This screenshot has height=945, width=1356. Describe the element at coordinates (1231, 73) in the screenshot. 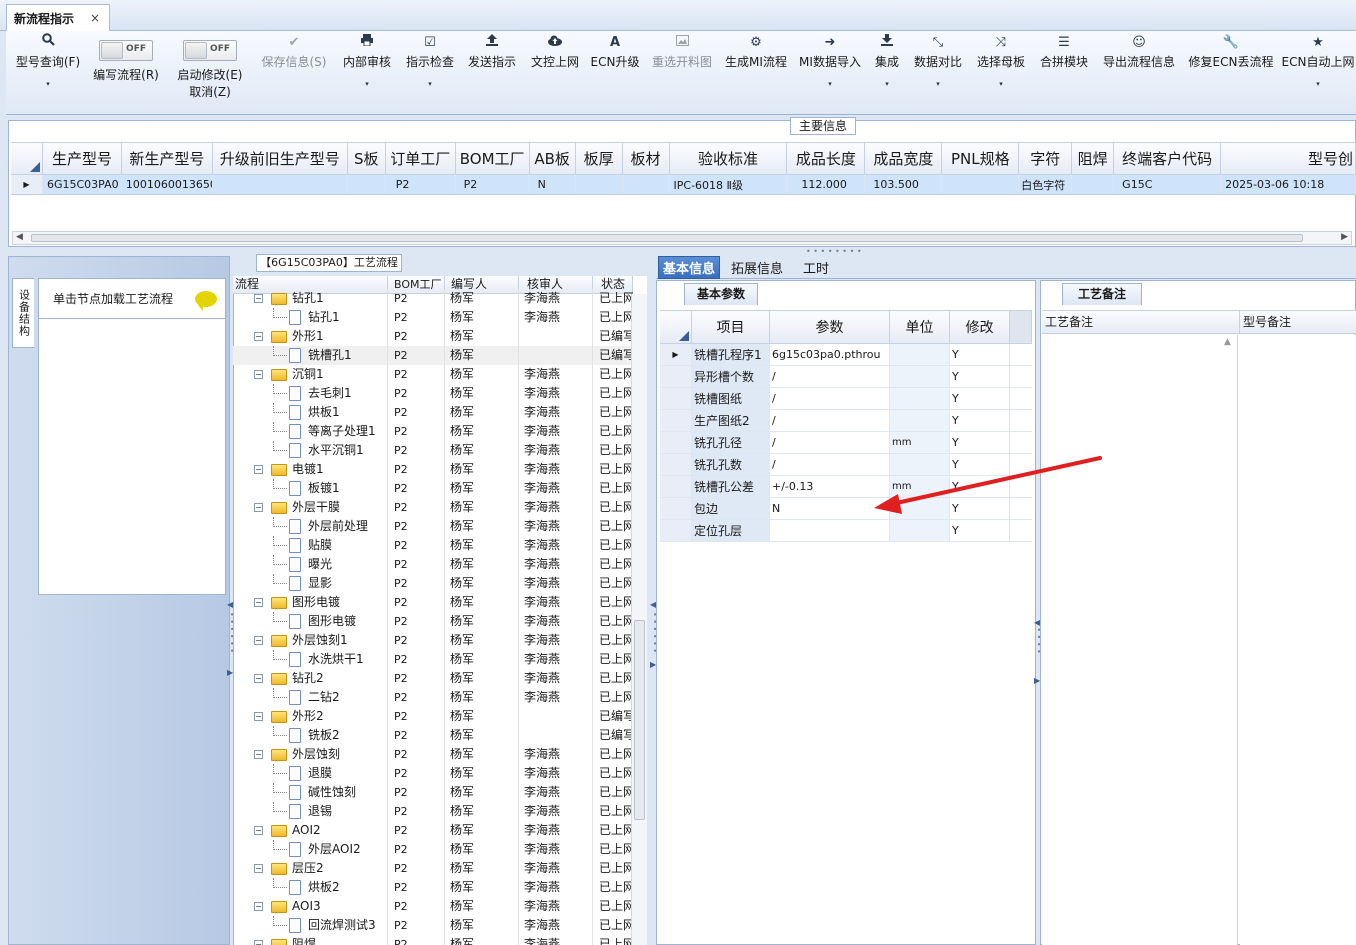

I see `repair-ecn-lost-process-button: 🔧 修复ECN丢流程` at that location.